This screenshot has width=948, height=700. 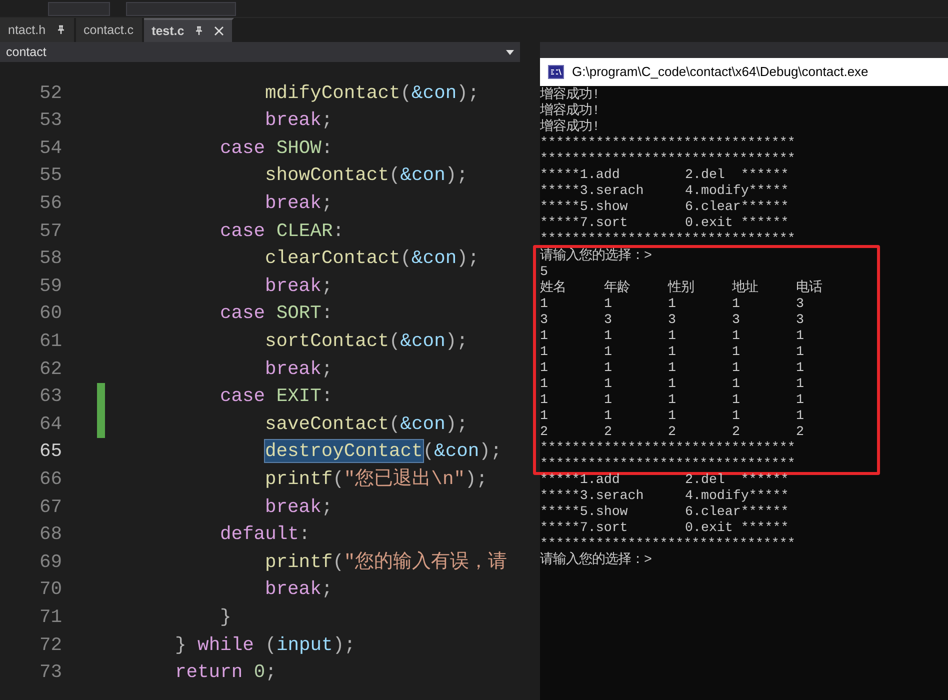 What do you see at coordinates (596, 560) in the screenshot?
I see `console-text: 请输入您的选择：>` at bounding box center [596, 560].